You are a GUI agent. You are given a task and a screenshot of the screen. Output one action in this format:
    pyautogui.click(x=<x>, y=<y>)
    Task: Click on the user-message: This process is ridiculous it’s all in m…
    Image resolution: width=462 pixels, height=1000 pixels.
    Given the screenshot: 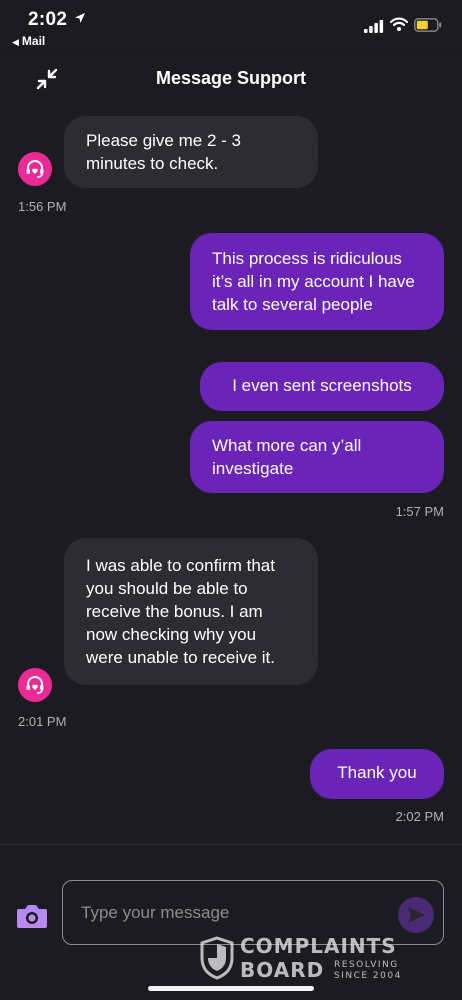 What is the action you would take?
    pyautogui.click(x=317, y=281)
    